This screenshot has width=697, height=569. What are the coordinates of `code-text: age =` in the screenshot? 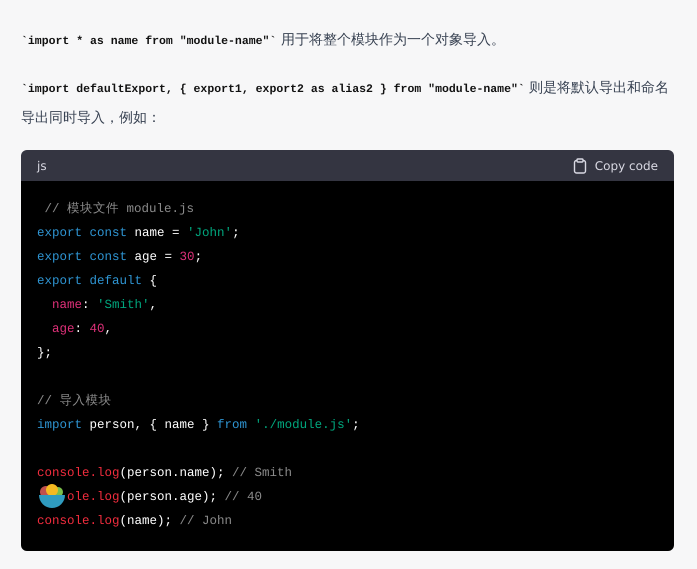 It's located at (154, 257).